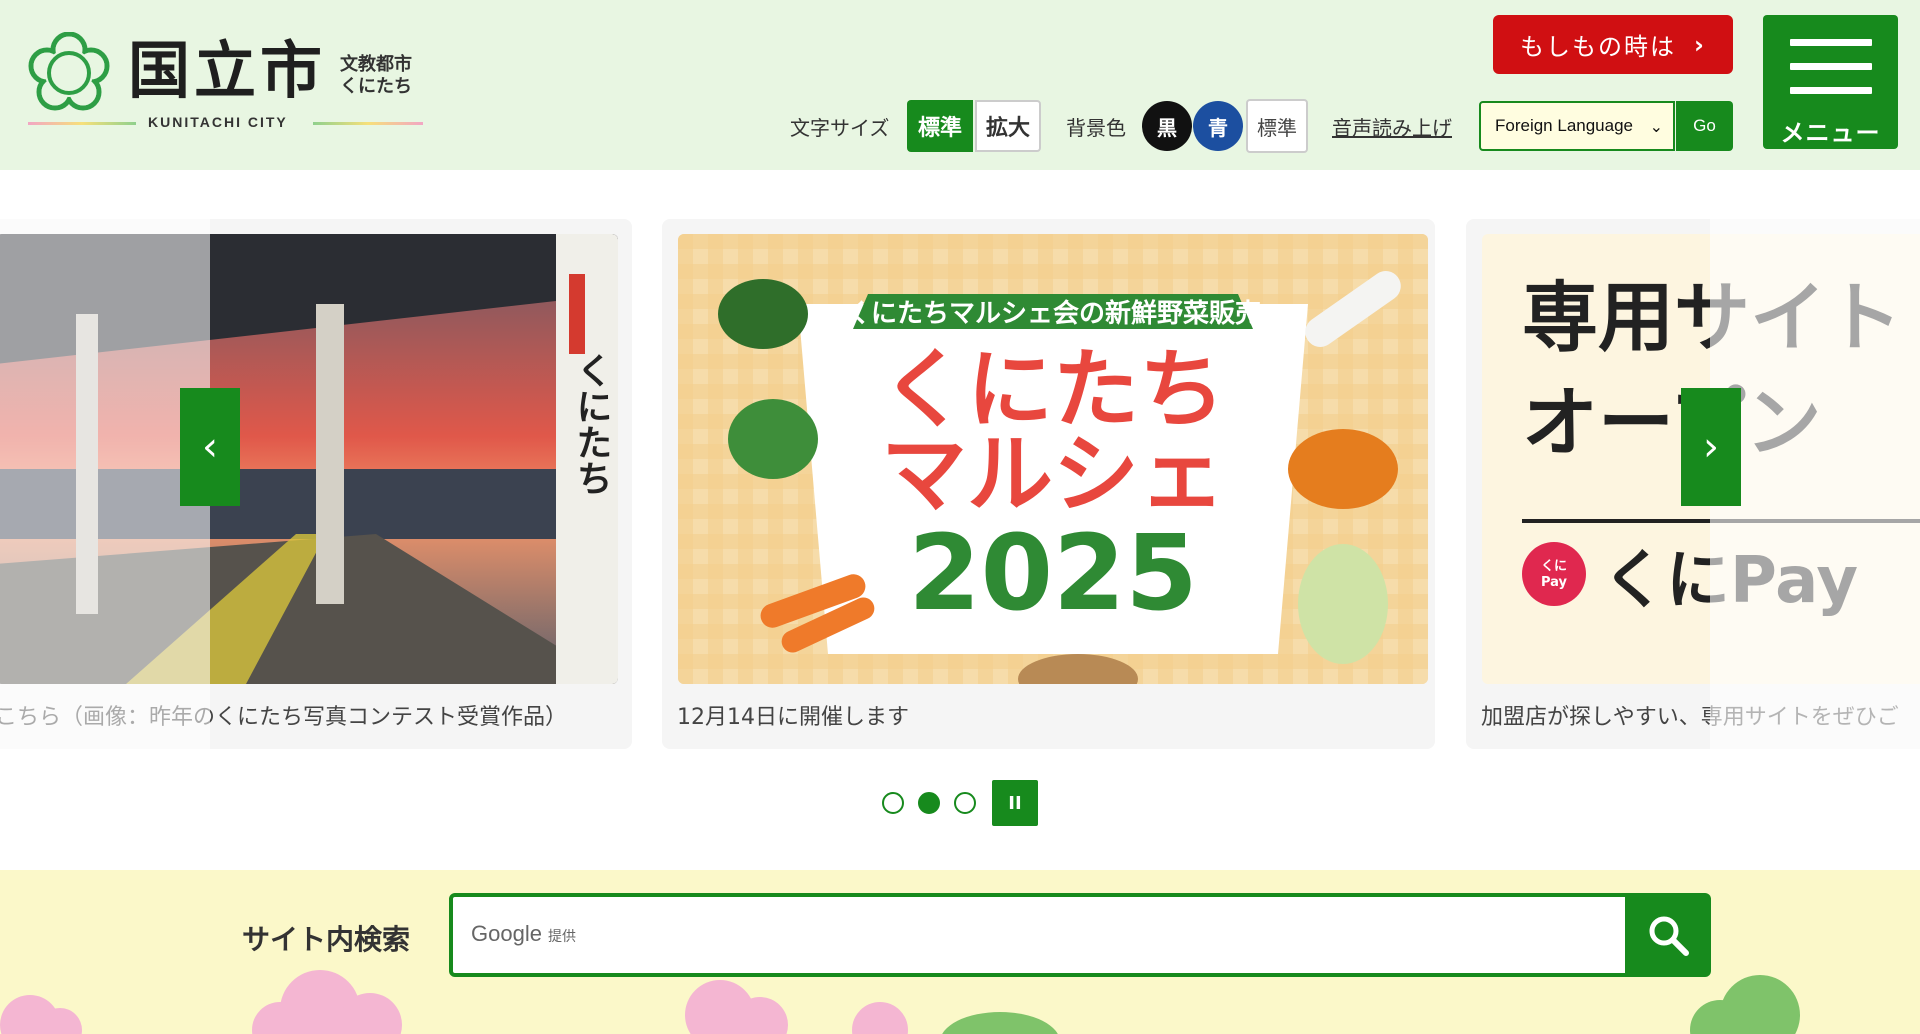  What do you see at coordinates (1554, 582) in the screenshot?
I see `kunipay-badge-line-2: Pay` at bounding box center [1554, 582].